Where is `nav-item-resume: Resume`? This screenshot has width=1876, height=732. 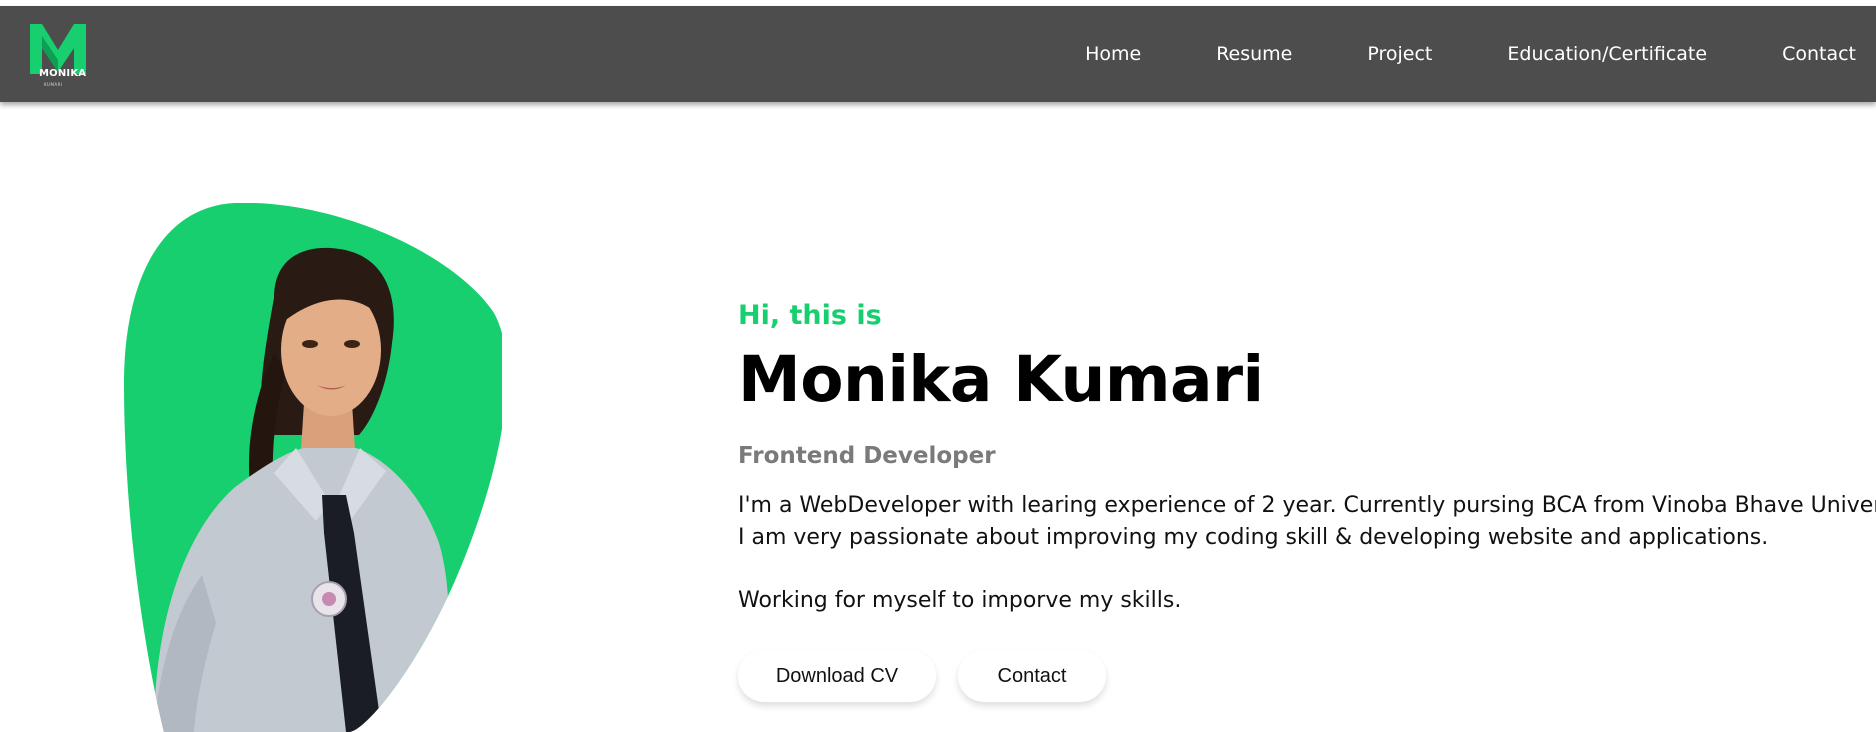 nav-item-resume: Resume is located at coordinates (1254, 54).